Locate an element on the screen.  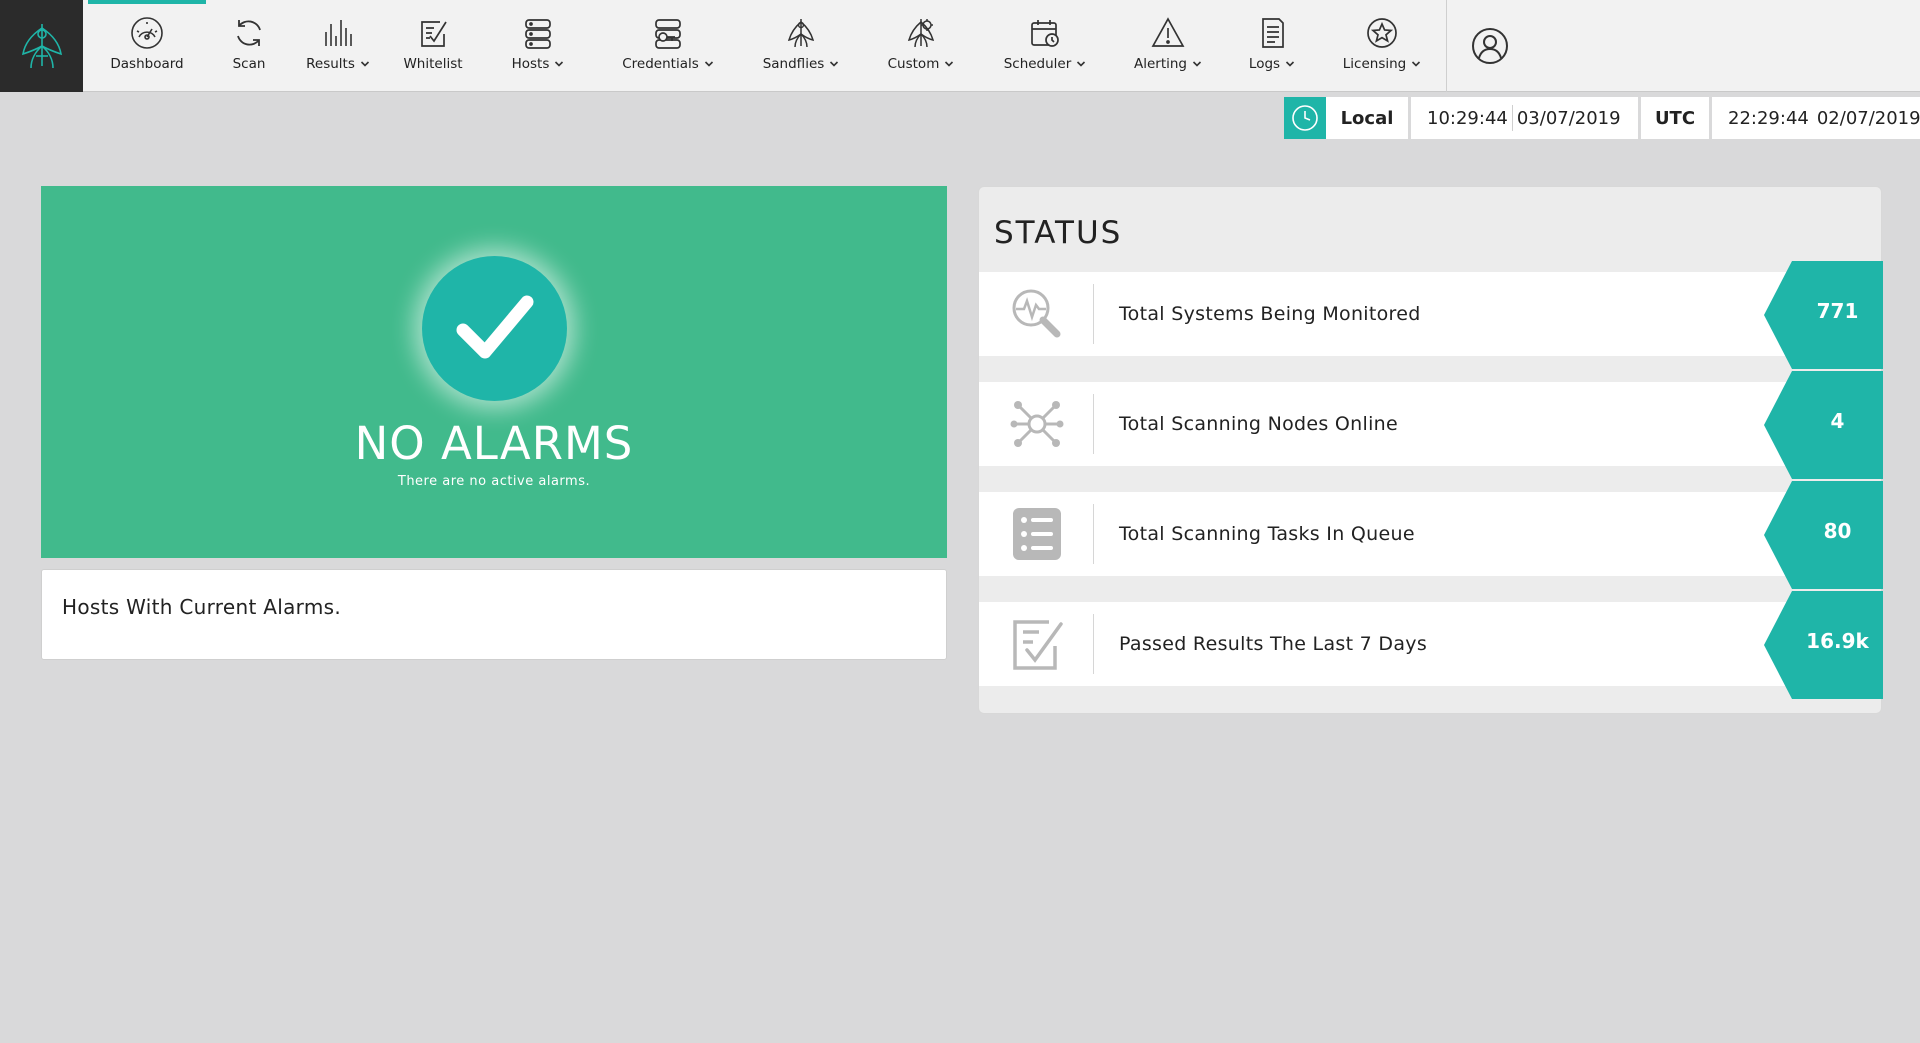
nav-scheduler: Scheduler is located at coordinates (1045, 46).